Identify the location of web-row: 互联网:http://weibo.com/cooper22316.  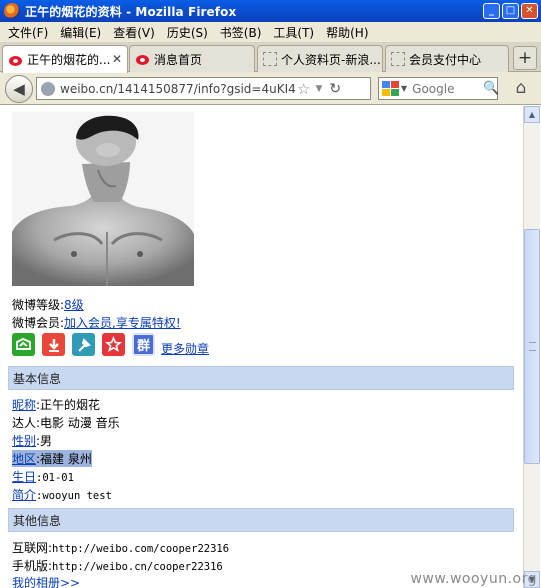
(120, 547).